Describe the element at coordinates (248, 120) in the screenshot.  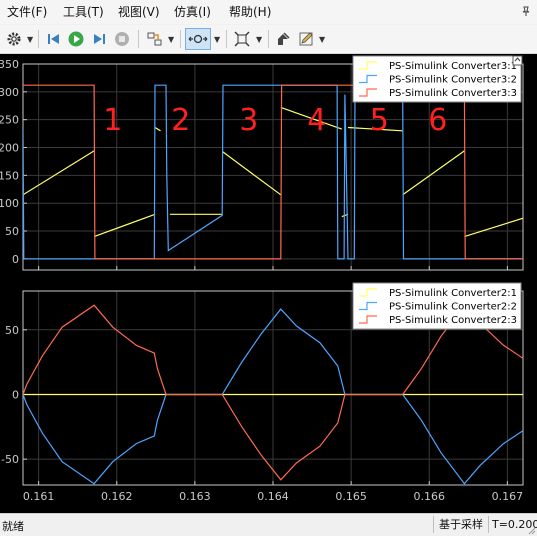
I see `phase-number-annotation: 3` at that location.